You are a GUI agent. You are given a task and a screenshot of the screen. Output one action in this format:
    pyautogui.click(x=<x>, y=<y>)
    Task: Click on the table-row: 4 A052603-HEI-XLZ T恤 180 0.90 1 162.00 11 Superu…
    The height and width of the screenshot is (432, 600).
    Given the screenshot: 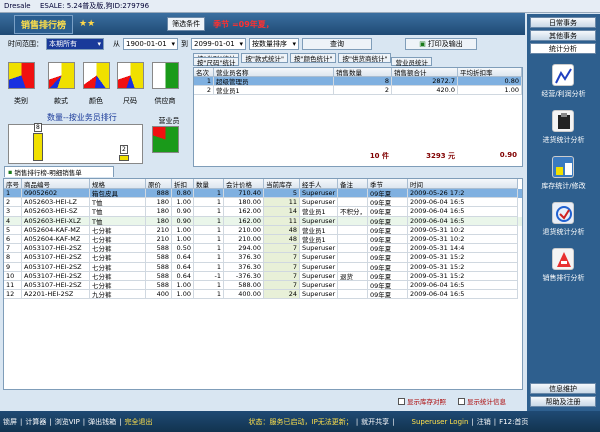 What is the action you would take?
    pyautogui.click(x=263, y=221)
    